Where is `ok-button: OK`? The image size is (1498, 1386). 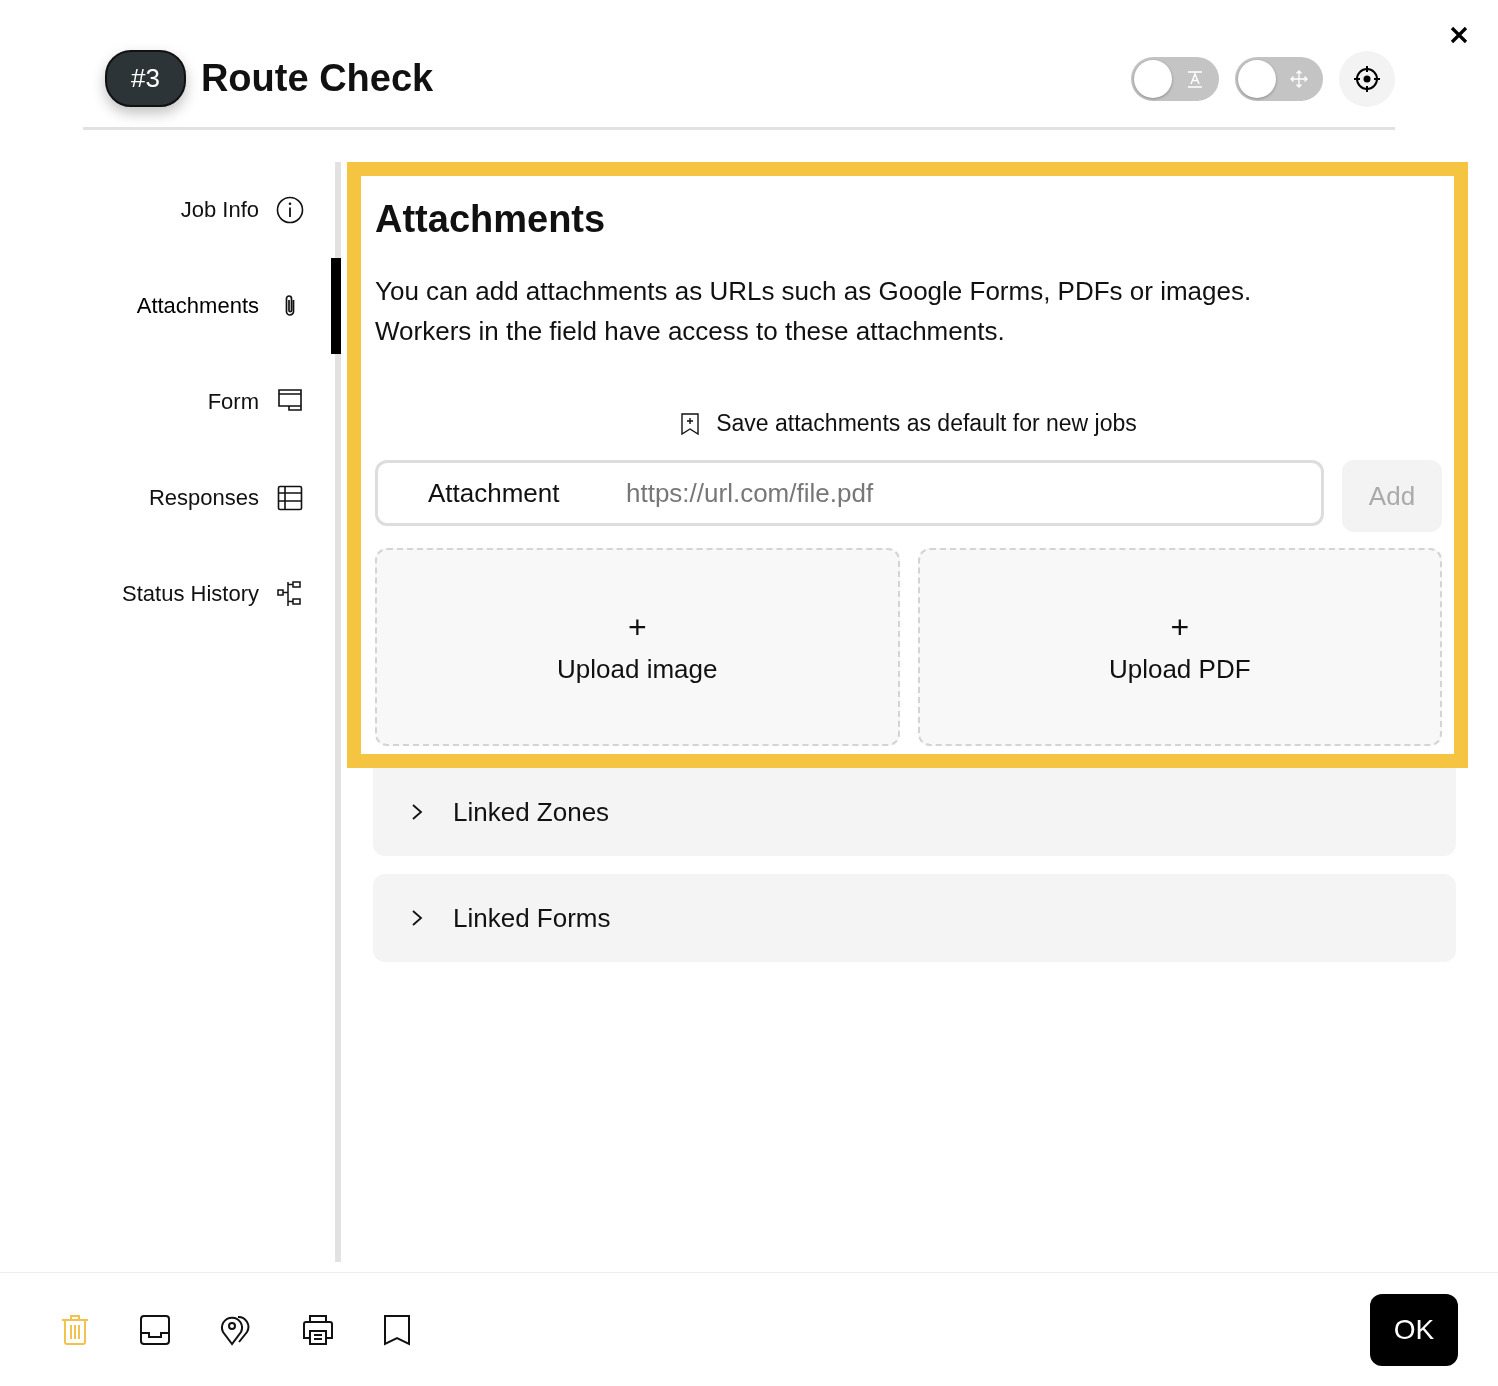 ok-button: OK is located at coordinates (1414, 1329).